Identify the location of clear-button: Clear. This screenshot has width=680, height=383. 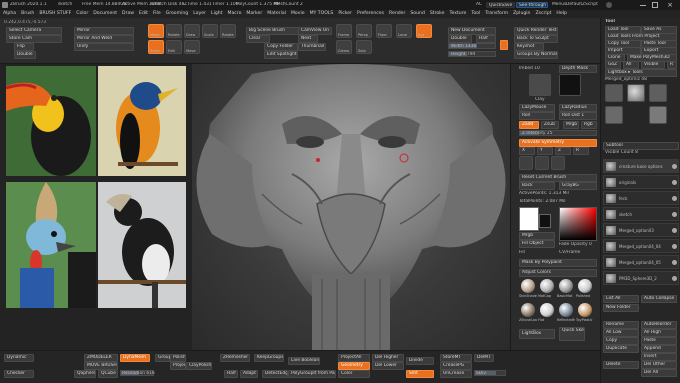
(258, 39).